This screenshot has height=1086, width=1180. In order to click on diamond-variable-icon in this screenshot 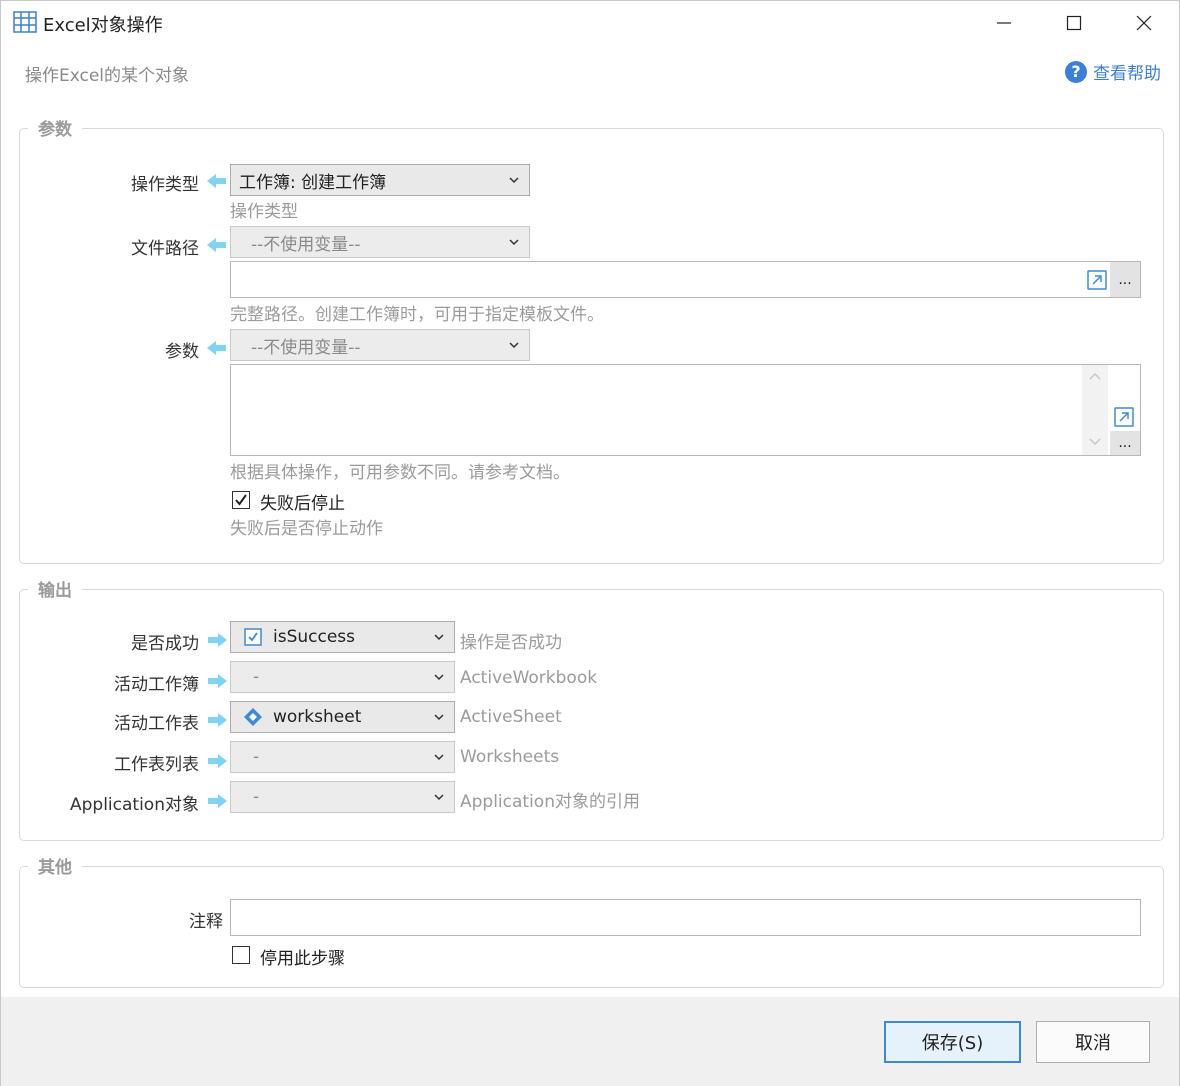, I will do `click(253, 717)`.